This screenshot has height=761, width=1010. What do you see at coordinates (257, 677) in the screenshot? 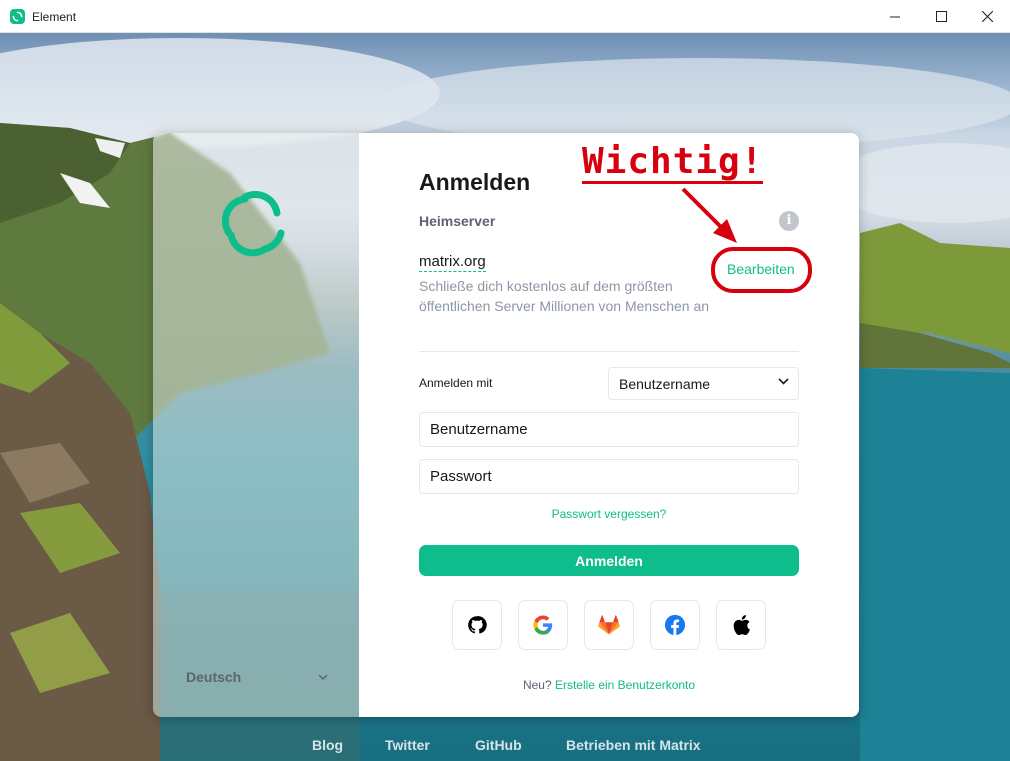
I see `language-select: Deutsch` at bounding box center [257, 677].